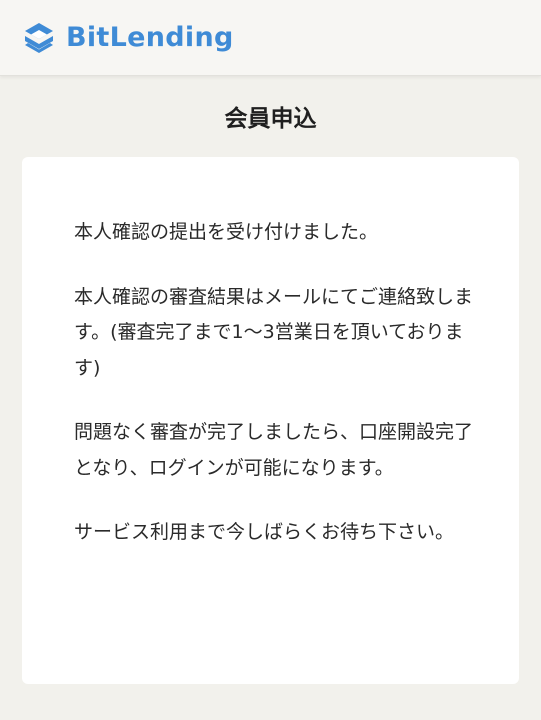  I want to click on page-title: 会員申込, so click(270, 119).